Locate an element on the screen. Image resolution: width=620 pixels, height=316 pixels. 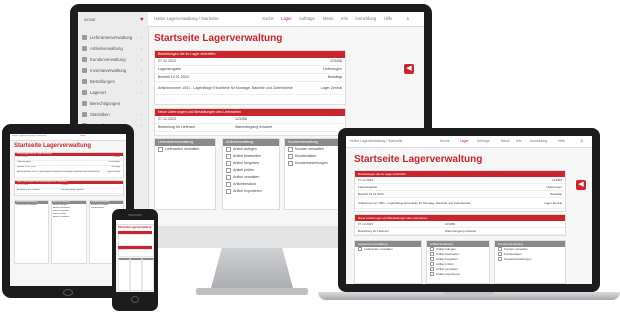
users-icon is located at coordinates (84, 60).